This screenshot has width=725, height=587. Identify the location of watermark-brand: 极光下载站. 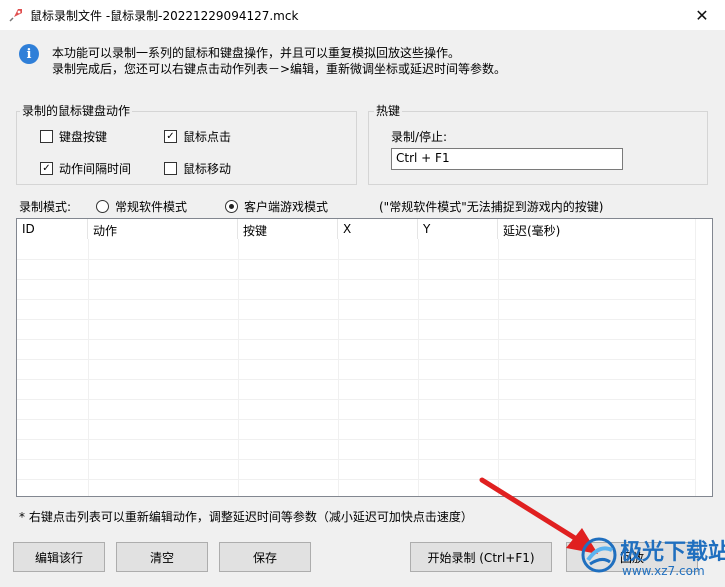
(672, 552).